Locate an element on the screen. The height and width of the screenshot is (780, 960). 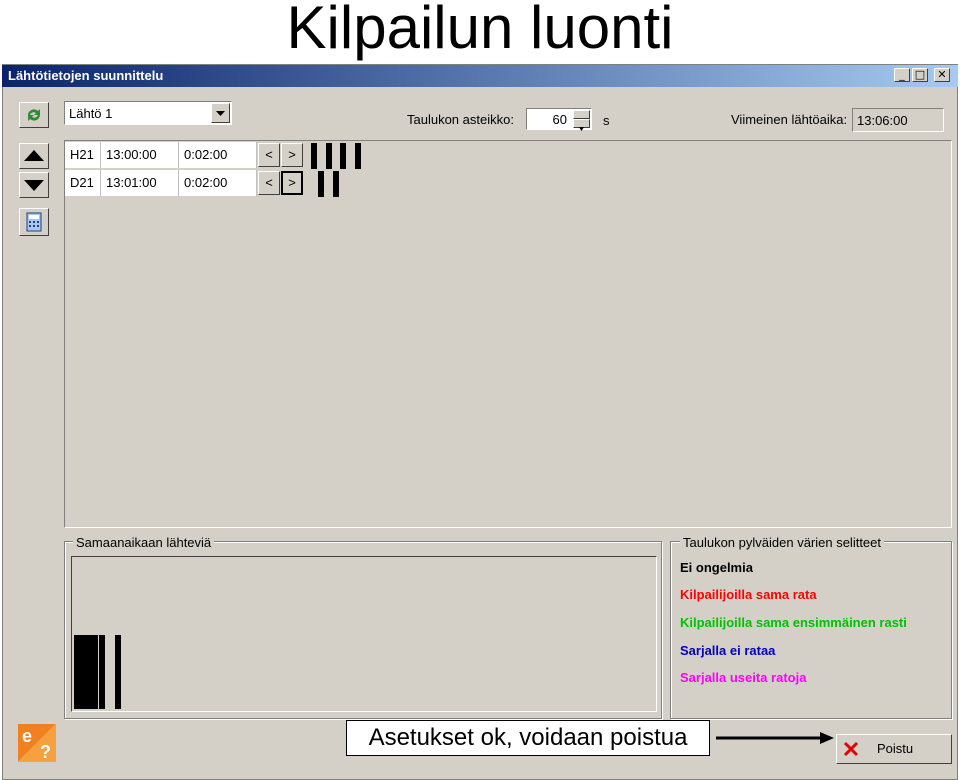
calculator-icon is located at coordinates (34, 222).